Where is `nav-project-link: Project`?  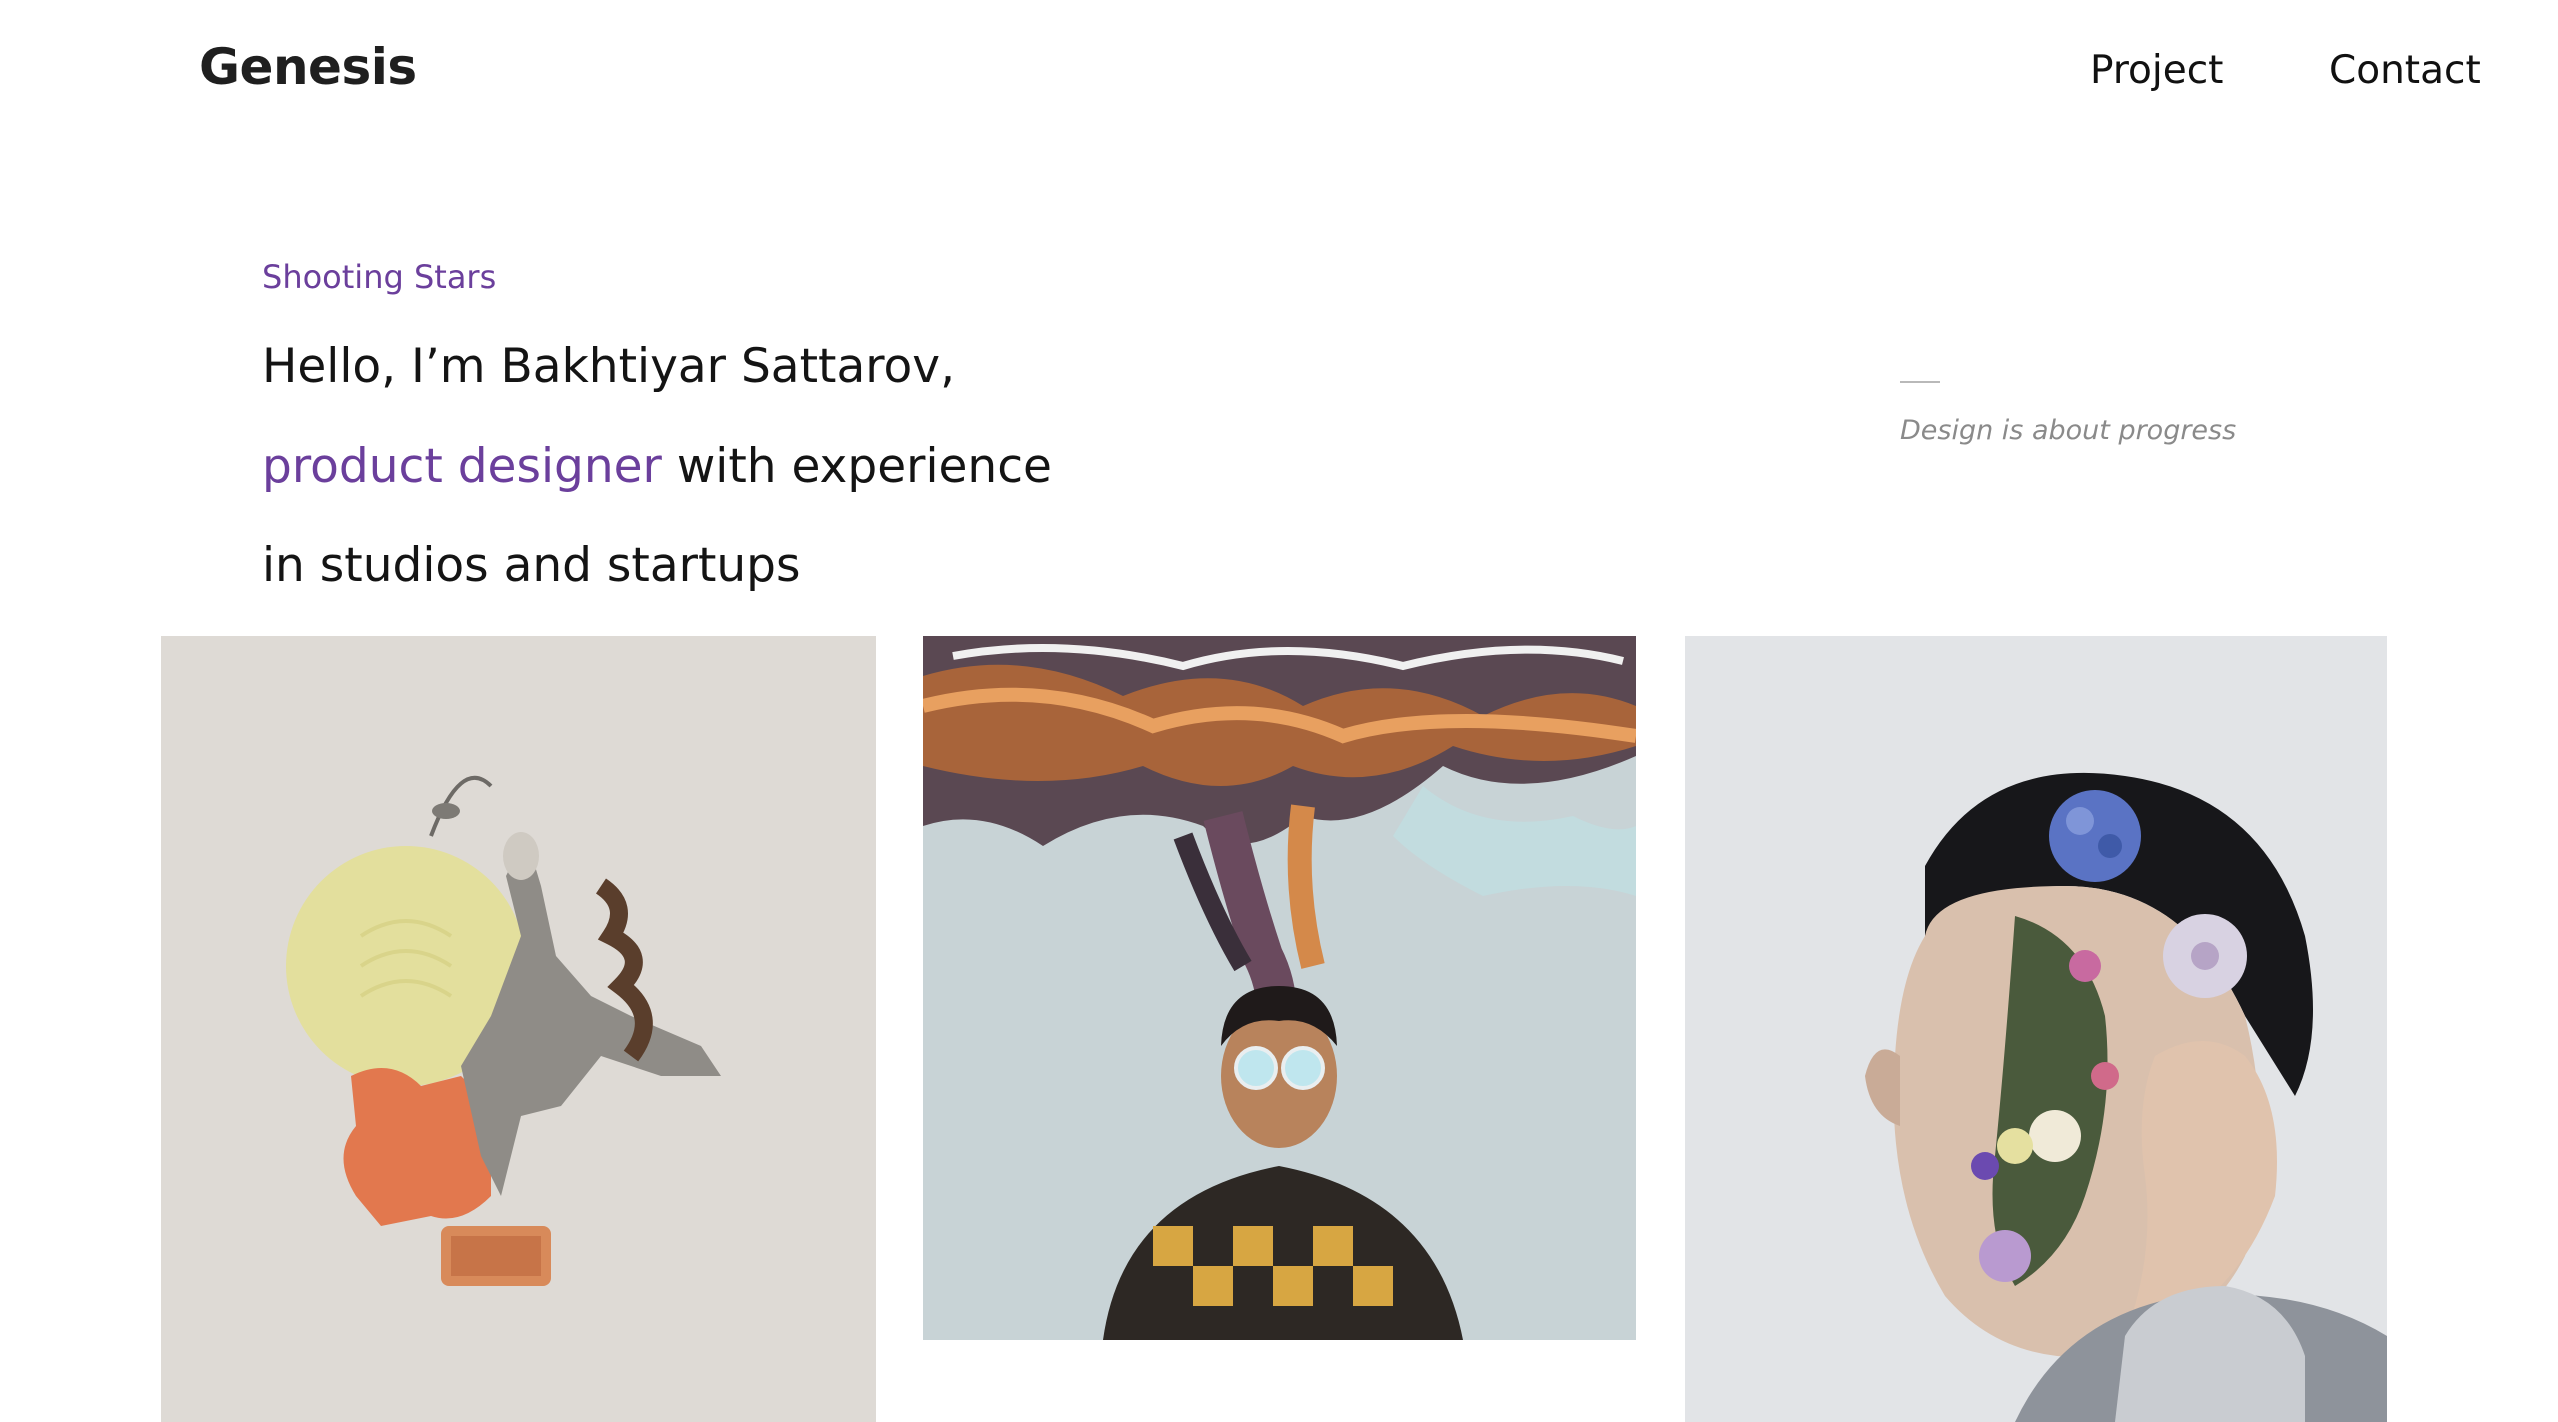 nav-project-link: Project is located at coordinates (2156, 70).